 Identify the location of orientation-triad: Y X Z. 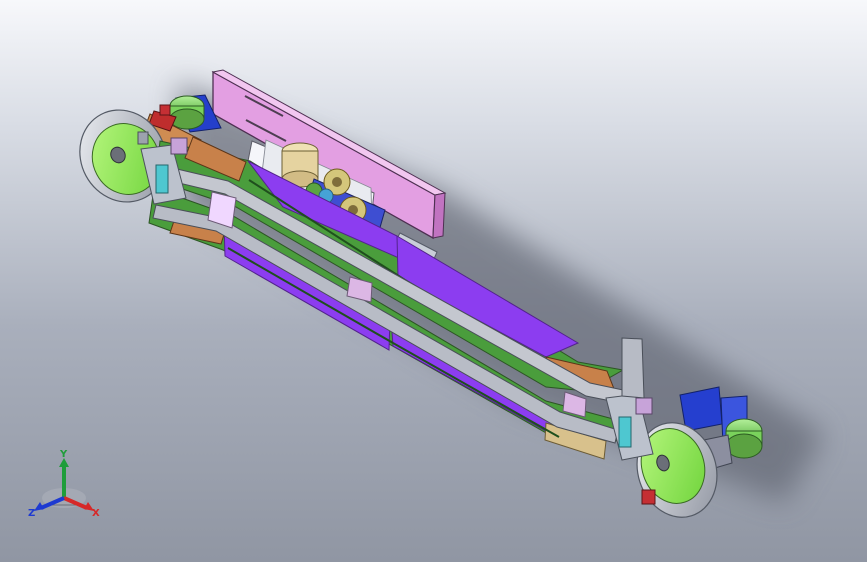
(64, 486).